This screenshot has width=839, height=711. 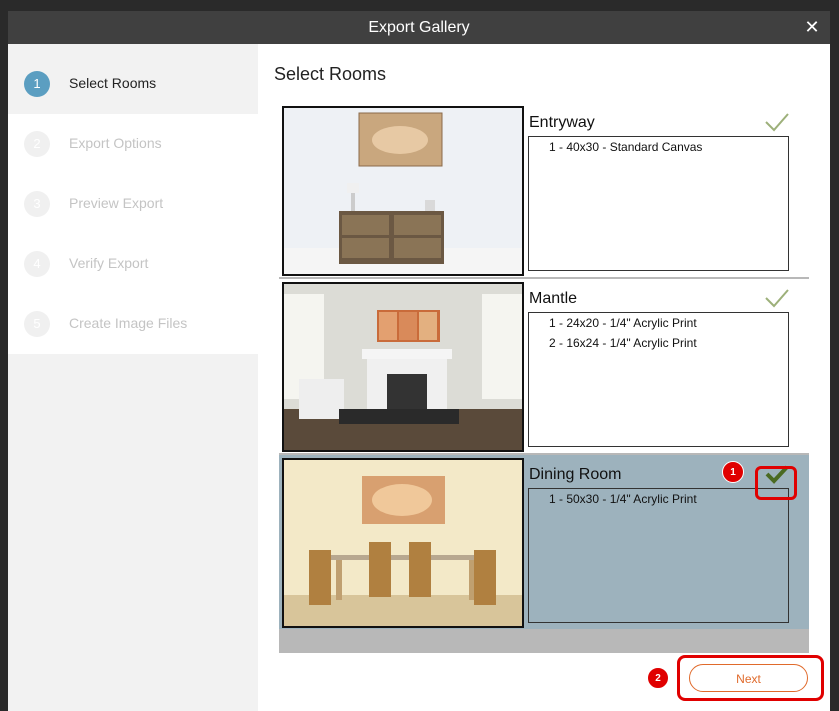 What do you see at coordinates (575, 474) in the screenshot?
I see `room-name: Dining Room` at bounding box center [575, 474].